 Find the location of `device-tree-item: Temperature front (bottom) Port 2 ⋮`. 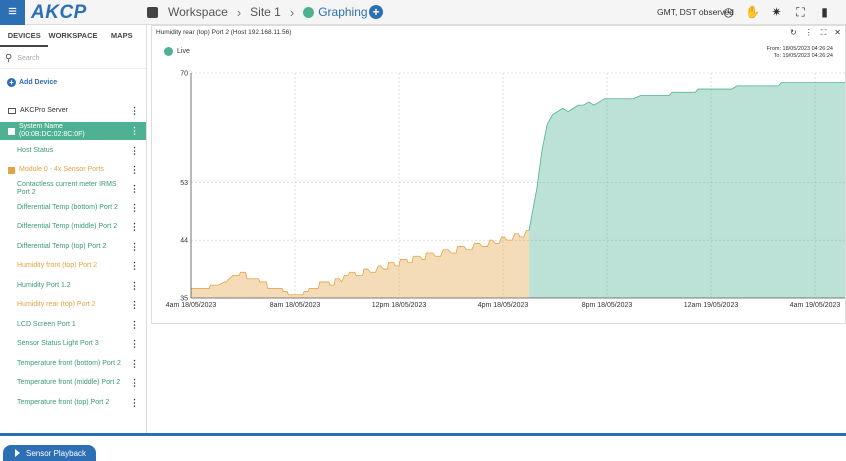

device-tree-item: Temperature front (bottom) Port 2 ⋮ is located at coordinates (73, 364).